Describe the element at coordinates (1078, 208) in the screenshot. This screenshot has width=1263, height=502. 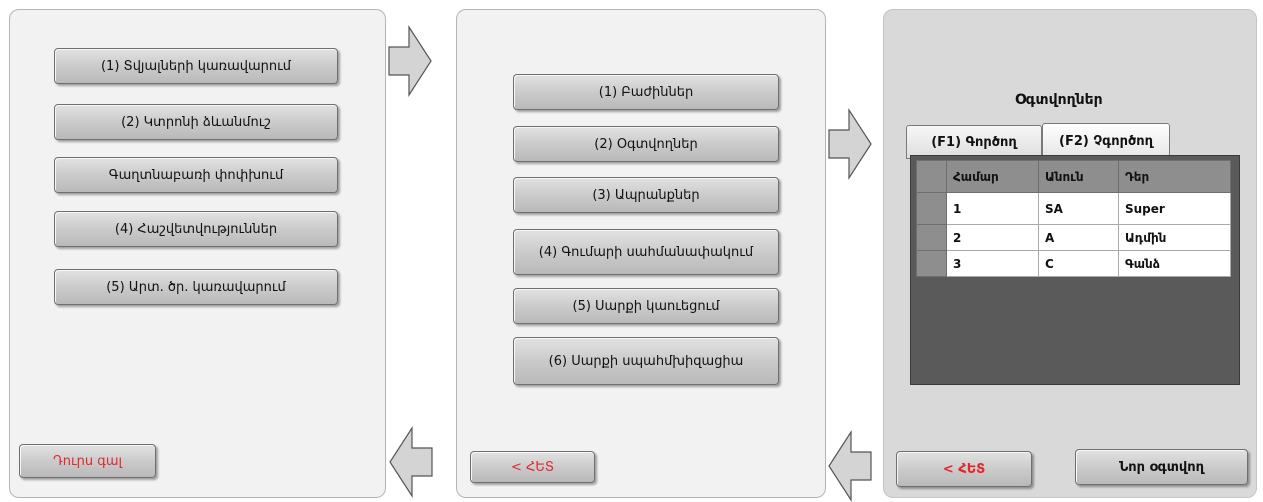
I see `cell-name: SA` at that location.